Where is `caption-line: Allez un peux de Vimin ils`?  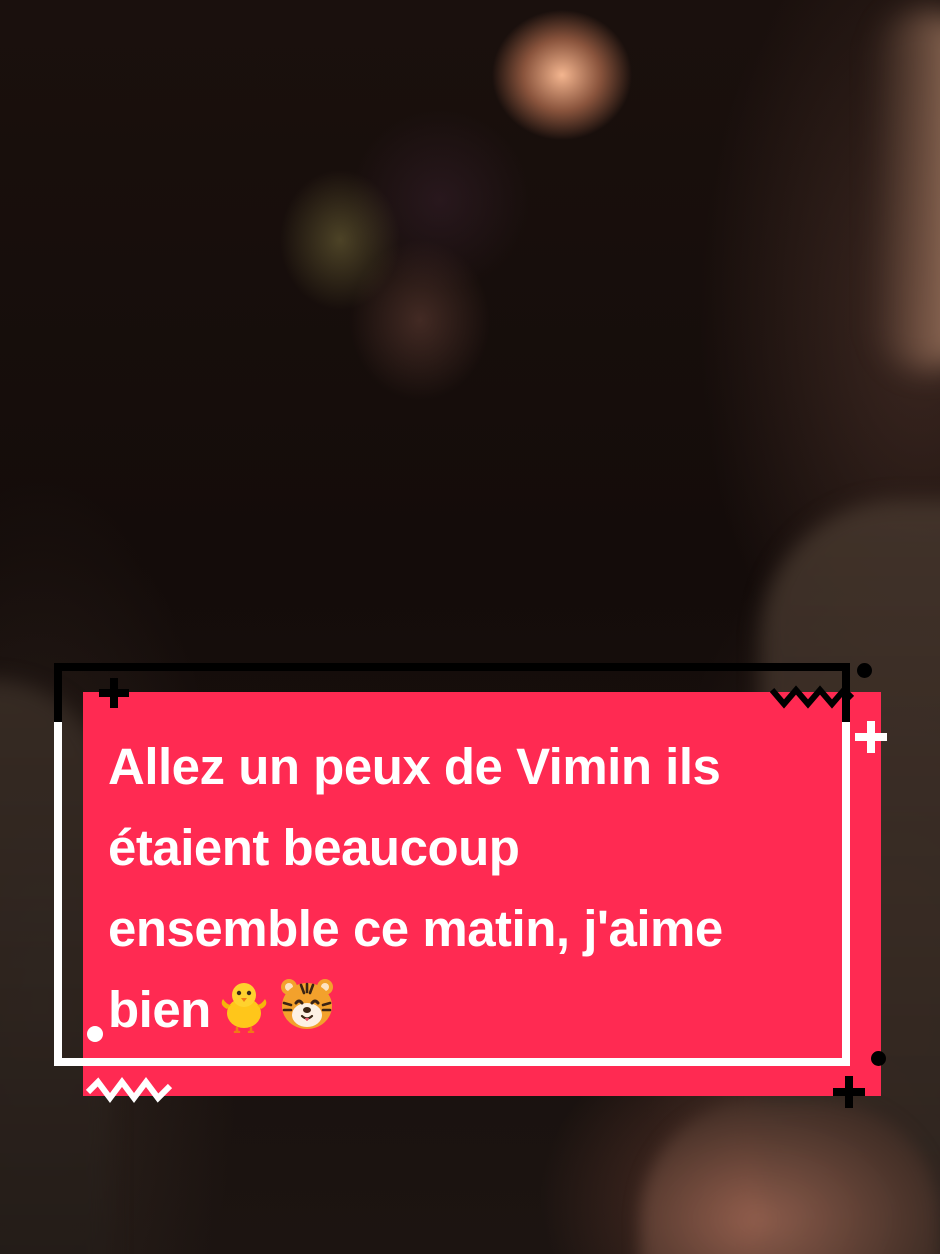 caption-line: Allez un peux de Vimin ils is located at coordinates (414, 766).